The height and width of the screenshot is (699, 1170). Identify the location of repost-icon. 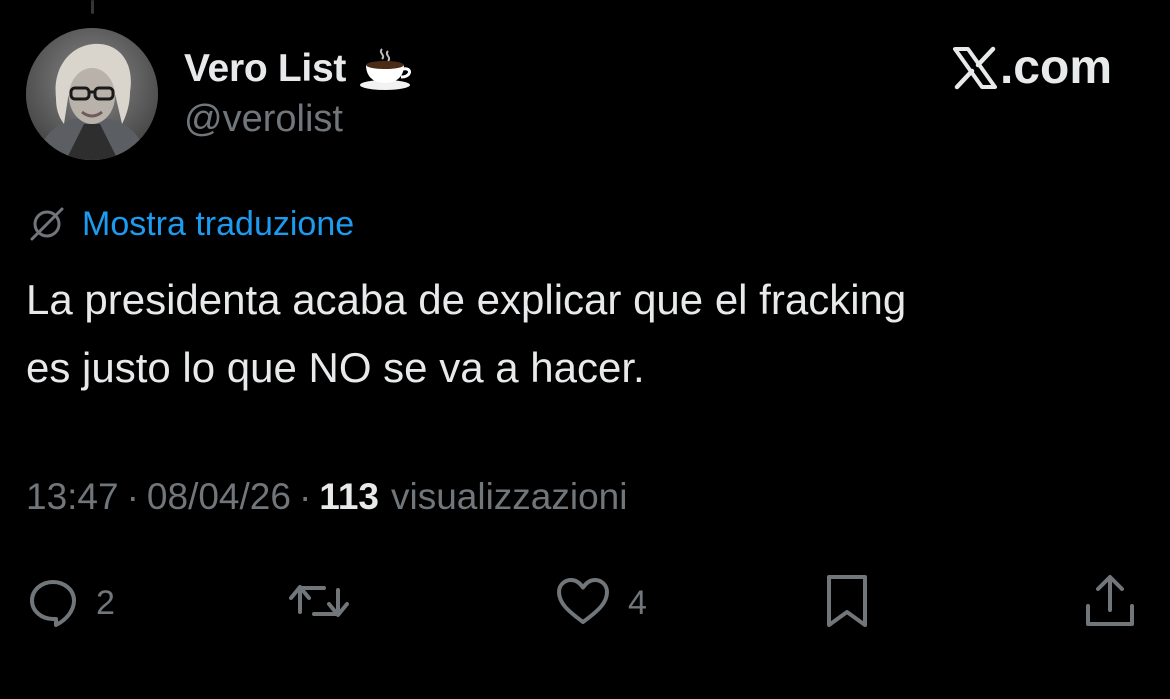
(319, 603).